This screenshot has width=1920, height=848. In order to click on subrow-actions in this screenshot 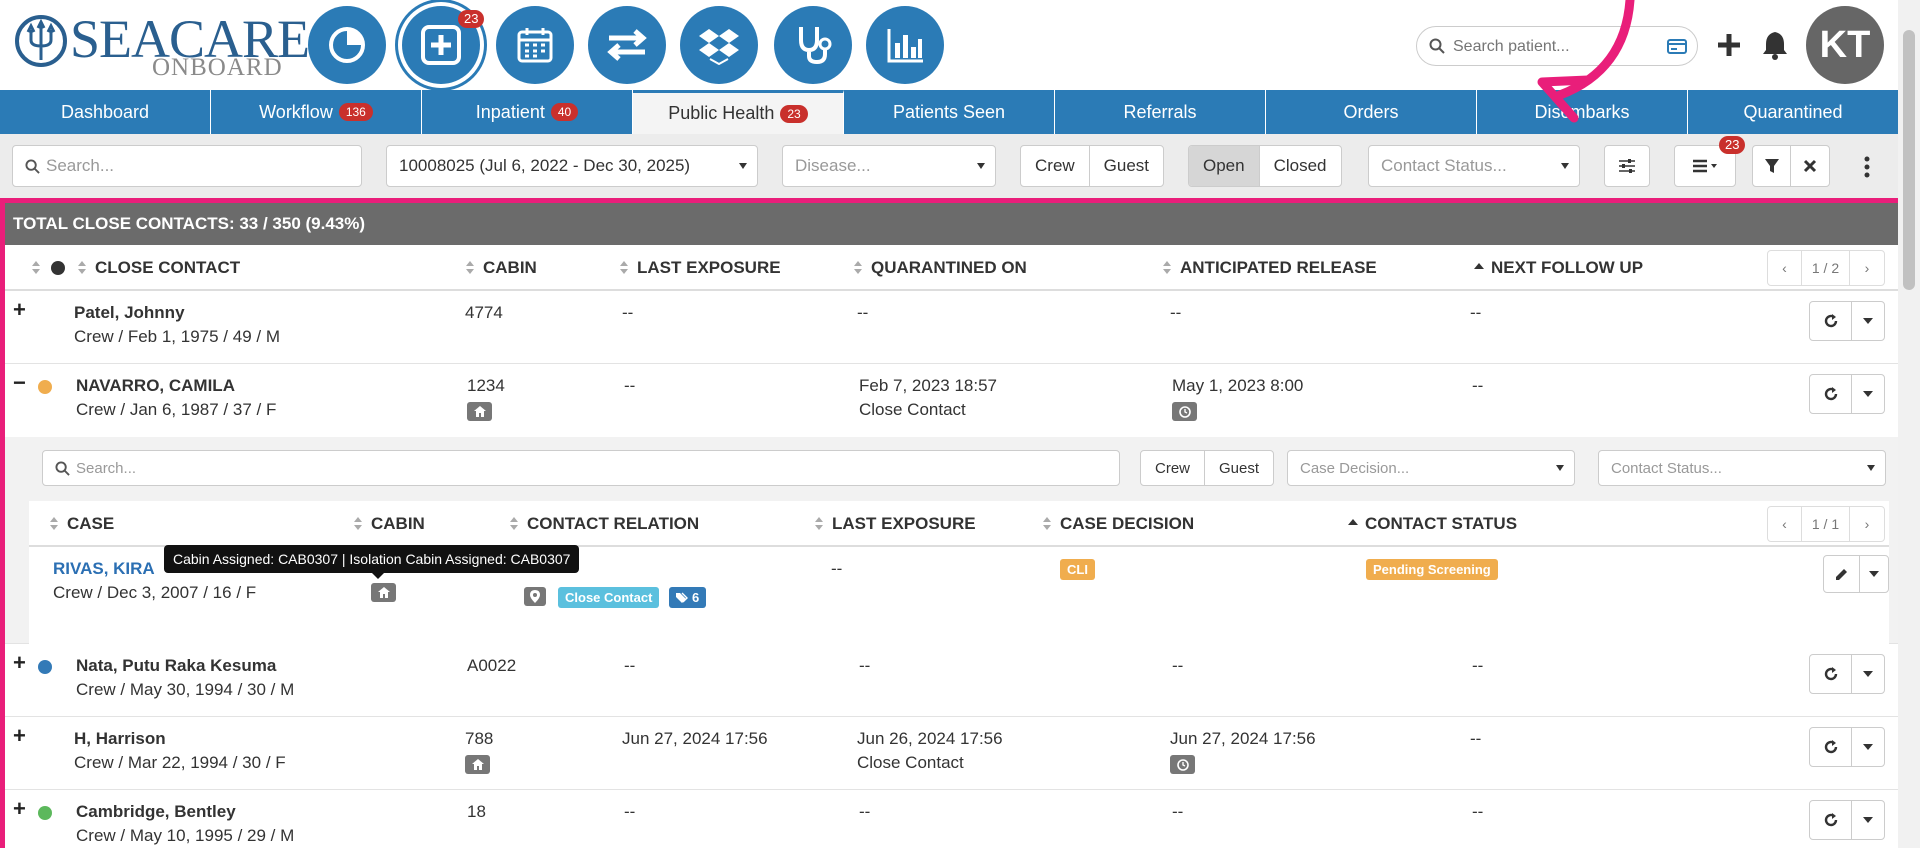, I will do `click(1856, 574)`.